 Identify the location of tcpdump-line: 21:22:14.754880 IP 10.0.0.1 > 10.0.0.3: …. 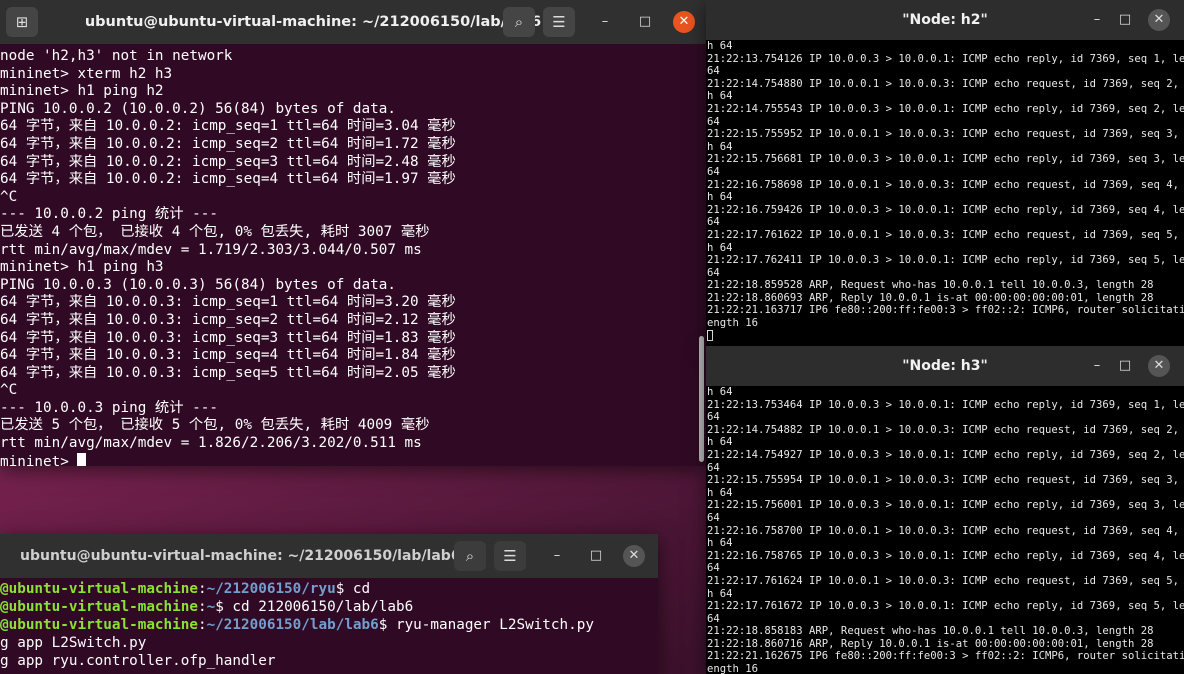
(945, 83).